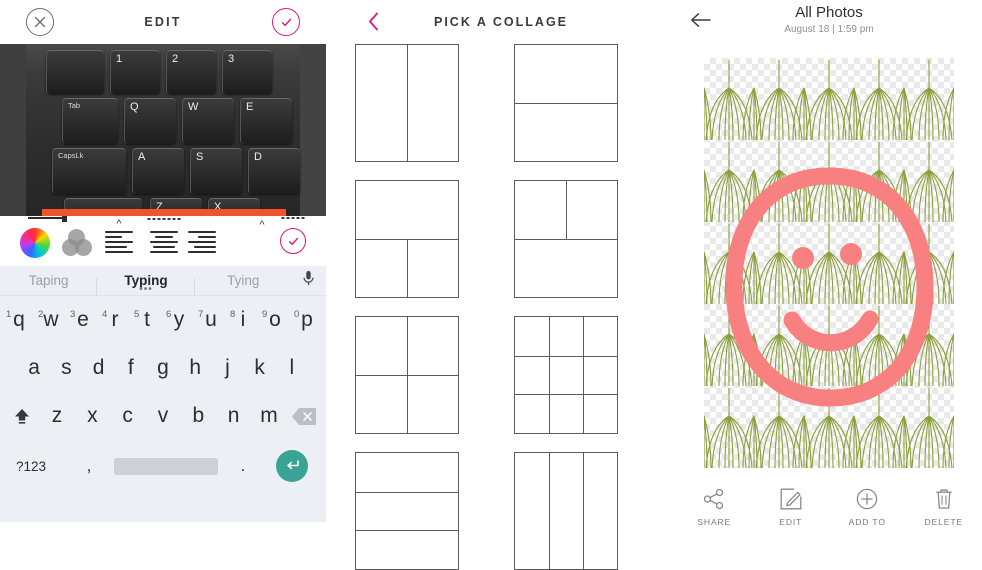 This screenshot has height=570, width=982. What do you see at coordinates (407, 511) in the screenshot?
I see `collage-option-three-rows` at bounding box center [407, 511].